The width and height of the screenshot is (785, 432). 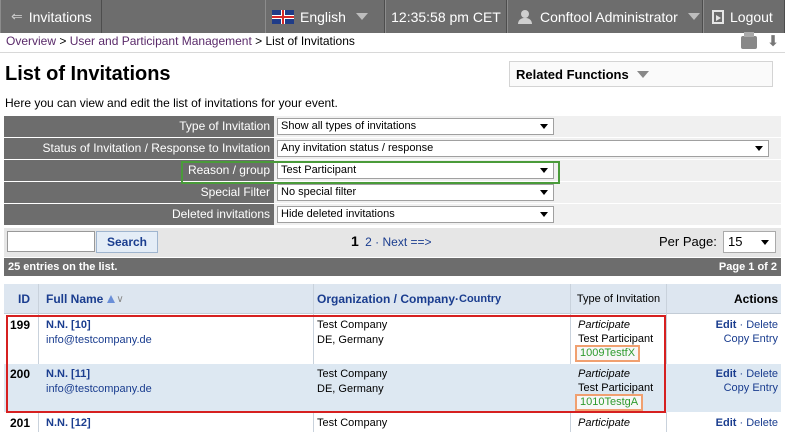 What do you see at coordinates (523, 148) in the screenshot?
I see `status-select: Any invitation status / response` at bounding box center [523, 148].